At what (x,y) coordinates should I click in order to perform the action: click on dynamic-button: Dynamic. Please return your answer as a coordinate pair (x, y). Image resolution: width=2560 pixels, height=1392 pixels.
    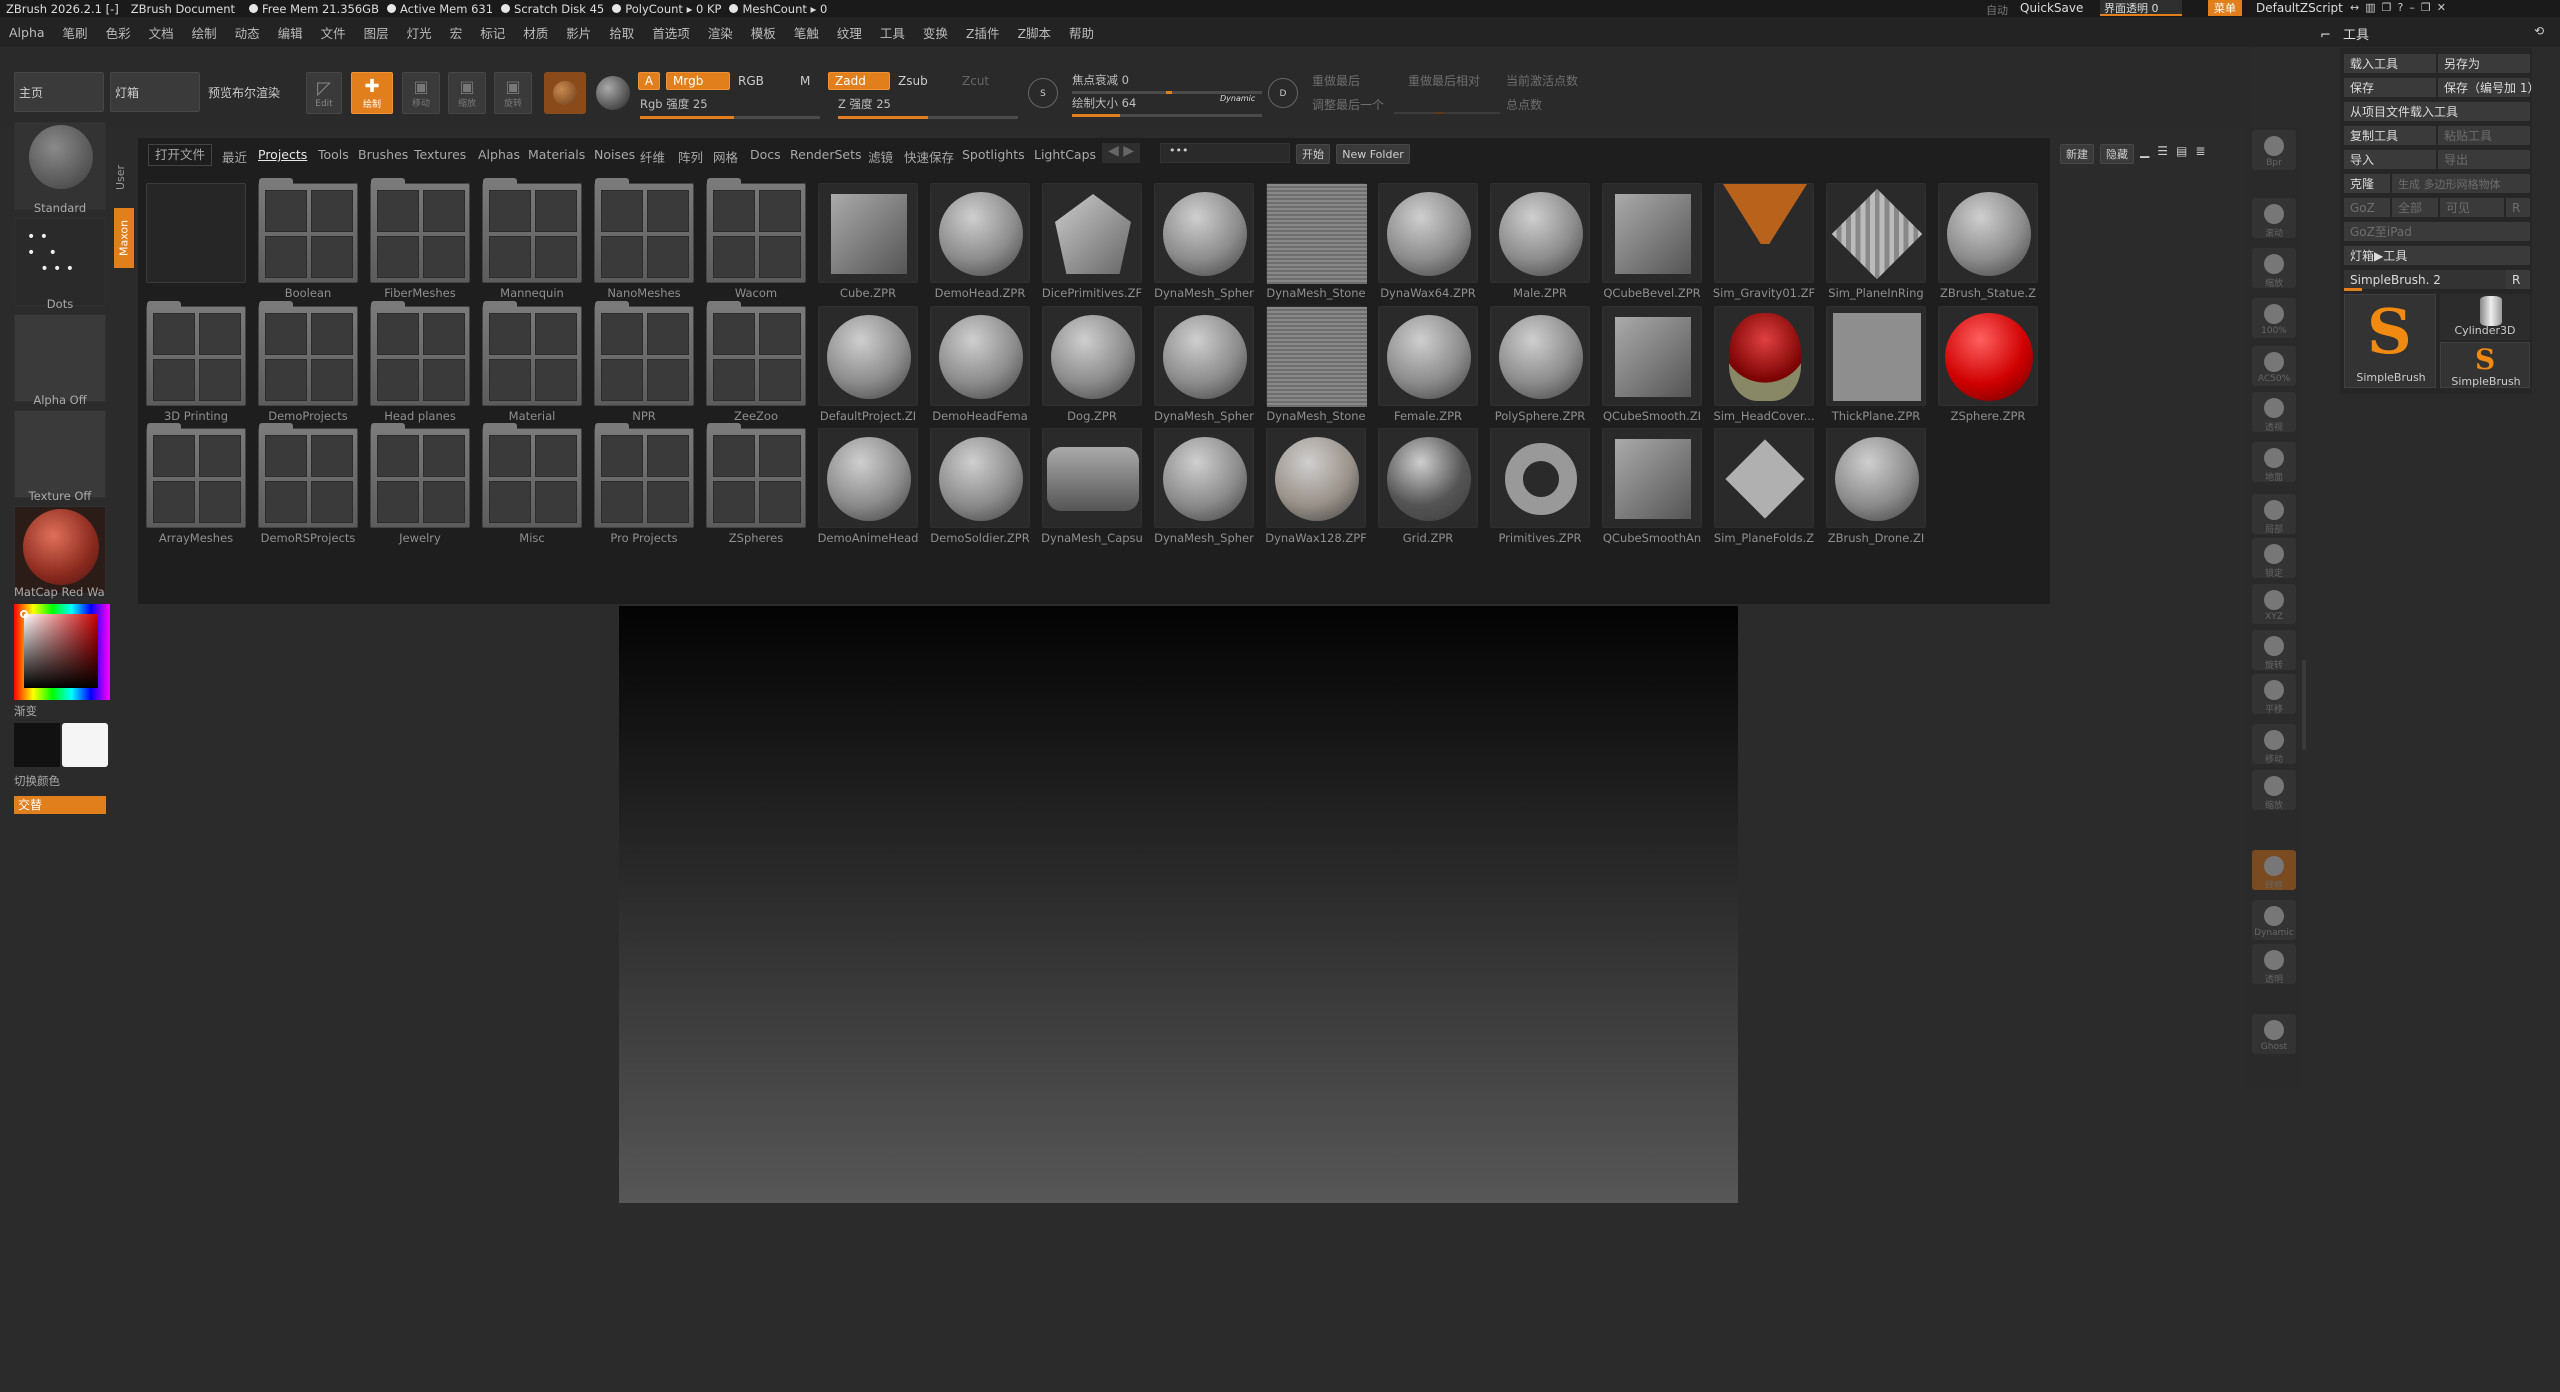
    Looking at the image, I should click on (1237, 98).